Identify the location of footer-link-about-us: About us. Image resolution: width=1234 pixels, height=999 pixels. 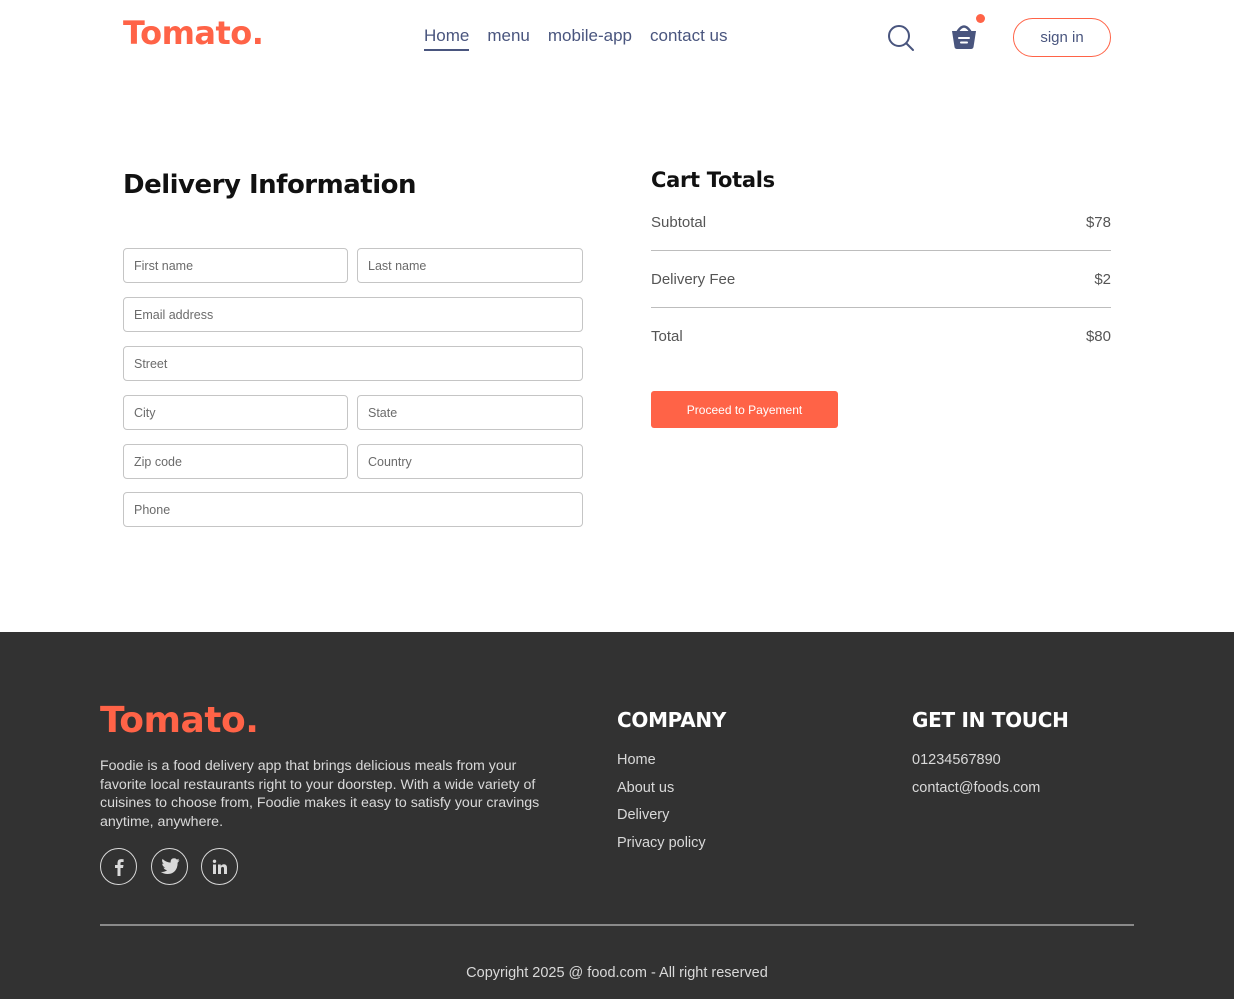
(661, 794).